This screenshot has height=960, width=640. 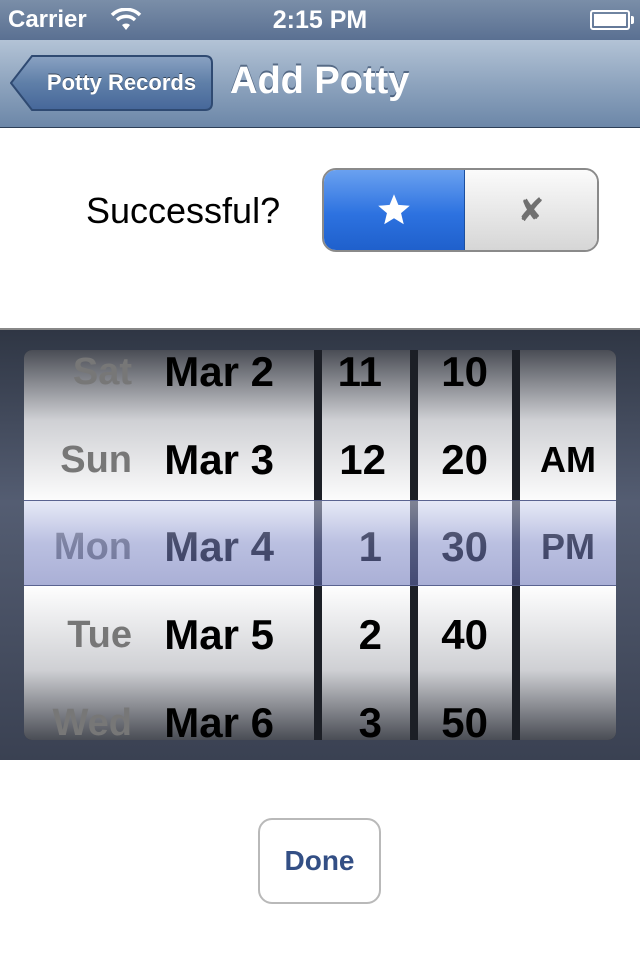 What do you see at coordinates (219, 372) in the screenshot?
I see `date-md: Mar 2` at bounding box center [219, 372].